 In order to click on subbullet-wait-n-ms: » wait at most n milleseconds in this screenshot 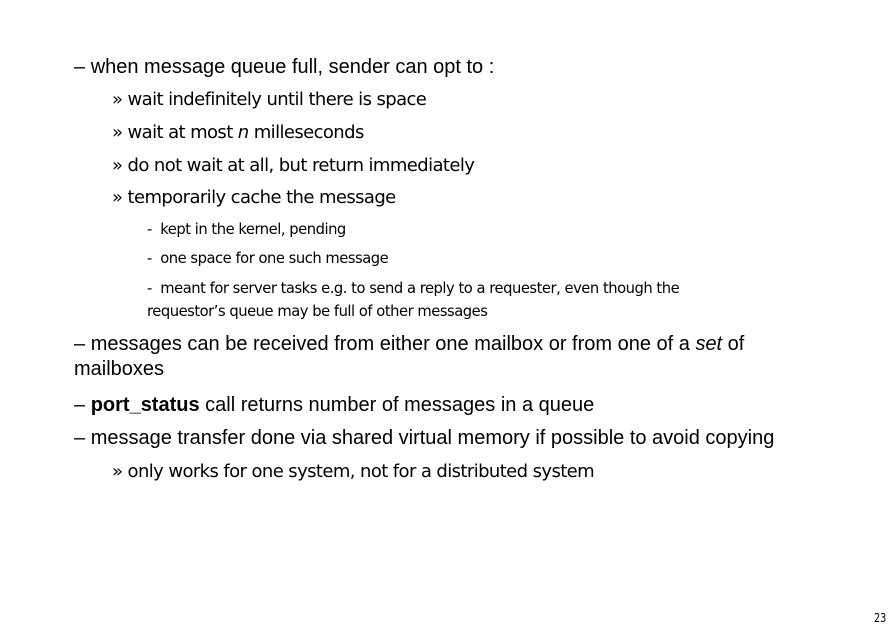, I will do `click(238, 132)`.